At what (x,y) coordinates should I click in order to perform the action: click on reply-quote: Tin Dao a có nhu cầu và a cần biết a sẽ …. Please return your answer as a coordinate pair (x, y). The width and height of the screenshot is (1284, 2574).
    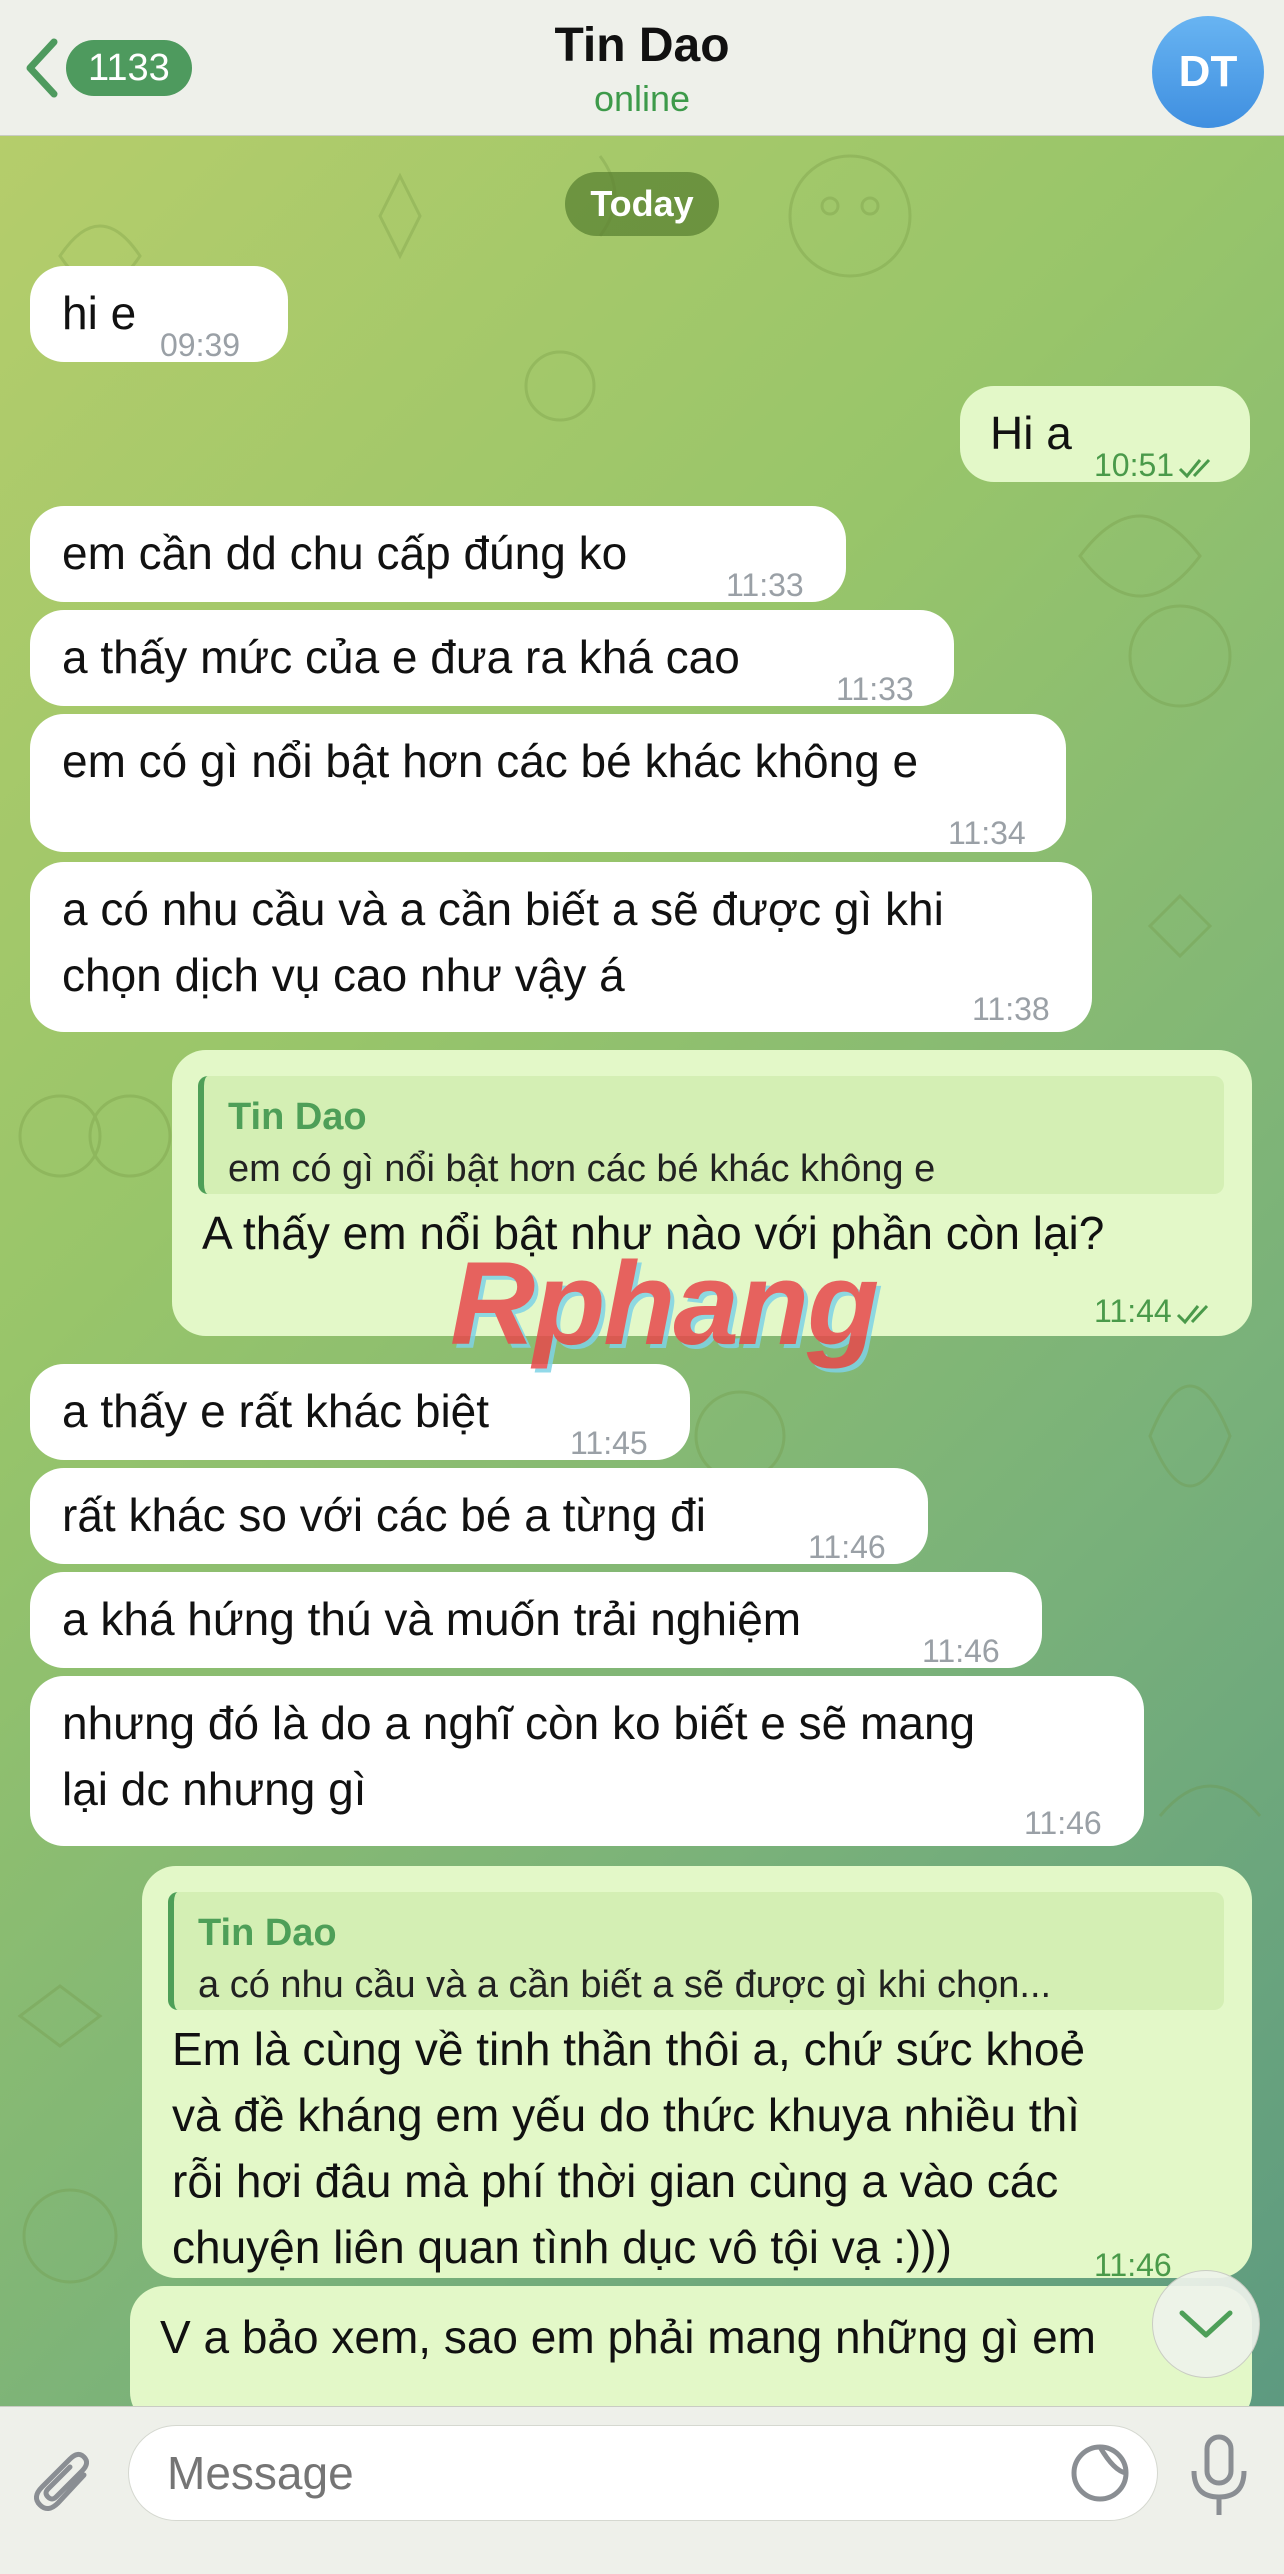
    Looking at the image, I should click on (696, 1951).